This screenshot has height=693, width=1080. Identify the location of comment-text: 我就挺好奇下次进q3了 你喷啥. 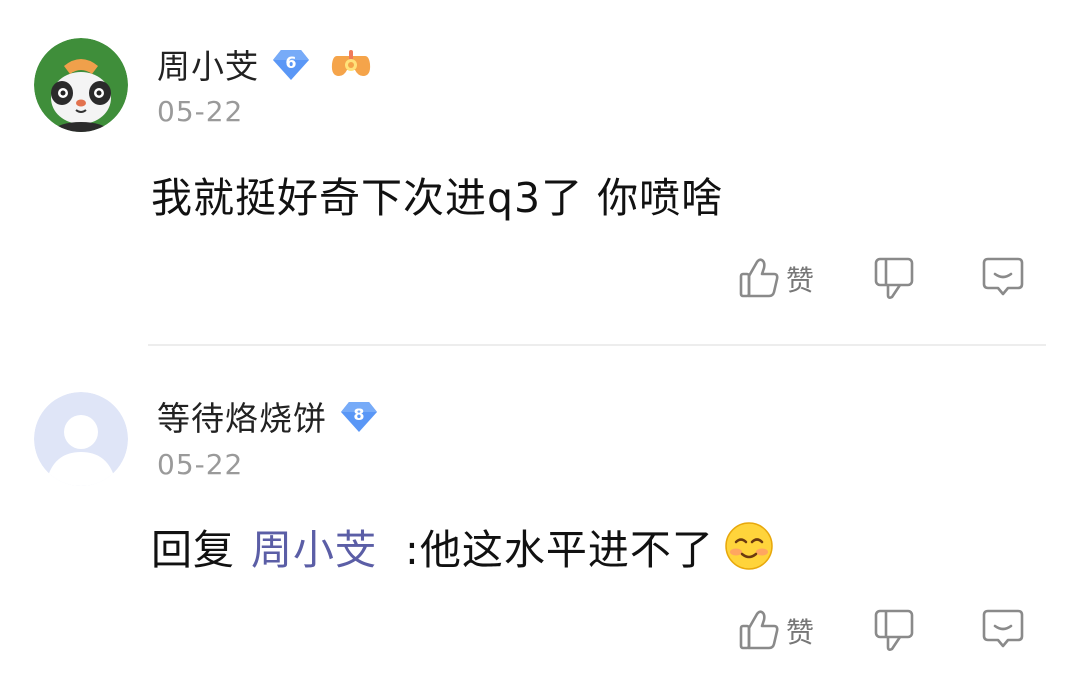
(437, 195).